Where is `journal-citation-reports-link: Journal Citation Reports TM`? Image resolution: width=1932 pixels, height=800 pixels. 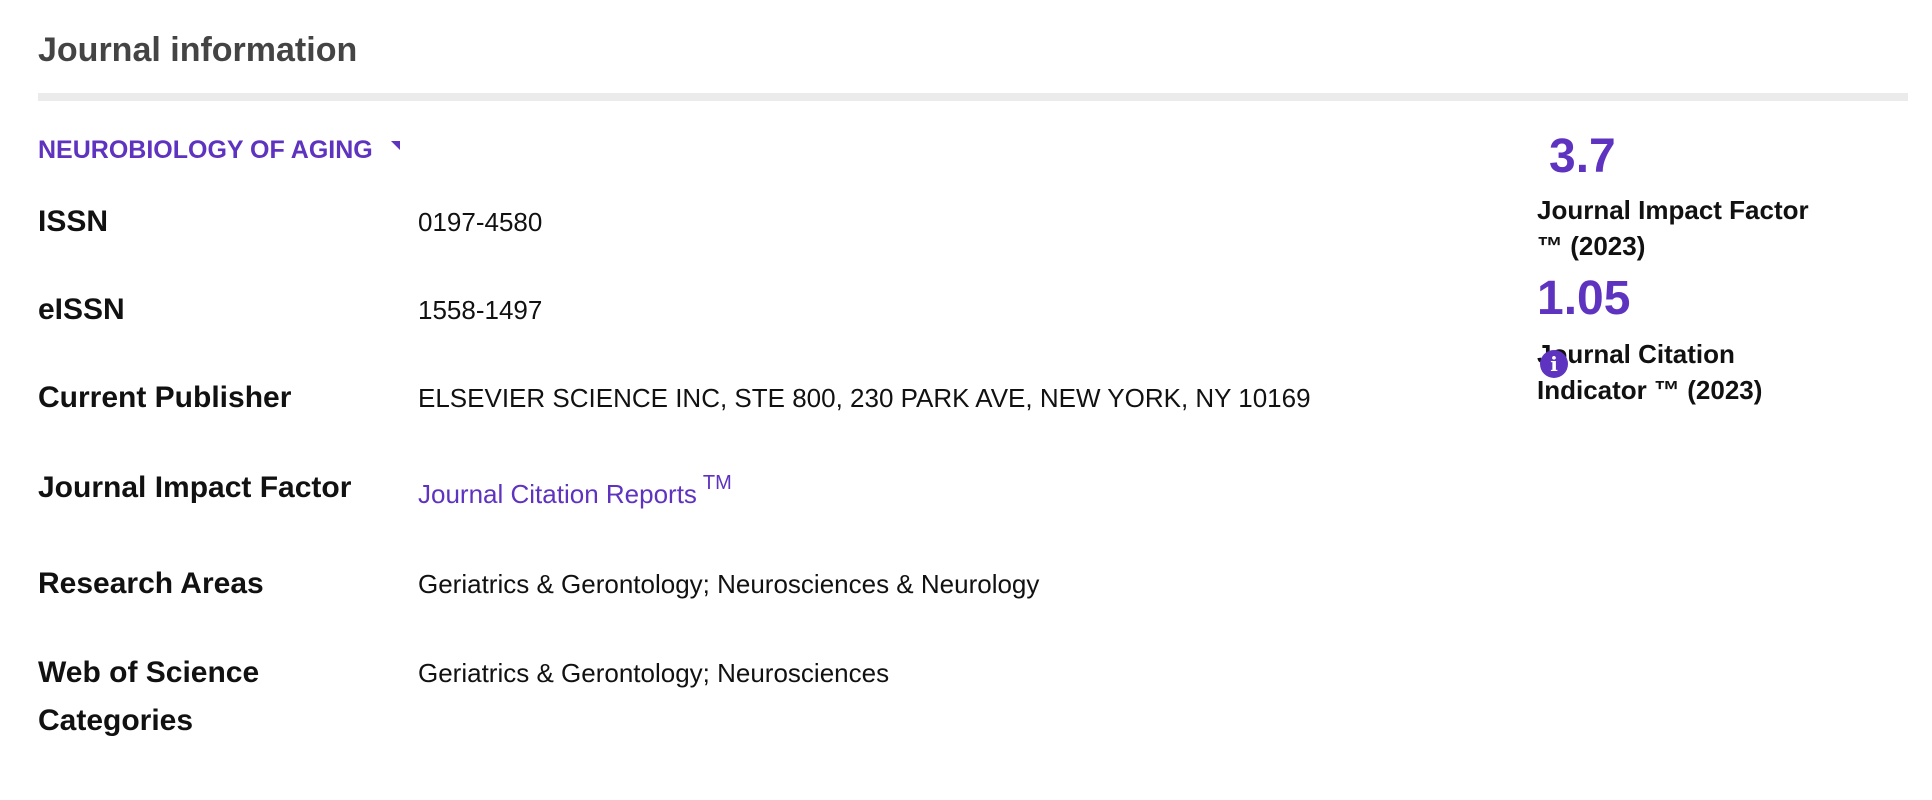
journal-citation-reports-link: Journal Citation Reports TM is located at coordinates (575, 493).